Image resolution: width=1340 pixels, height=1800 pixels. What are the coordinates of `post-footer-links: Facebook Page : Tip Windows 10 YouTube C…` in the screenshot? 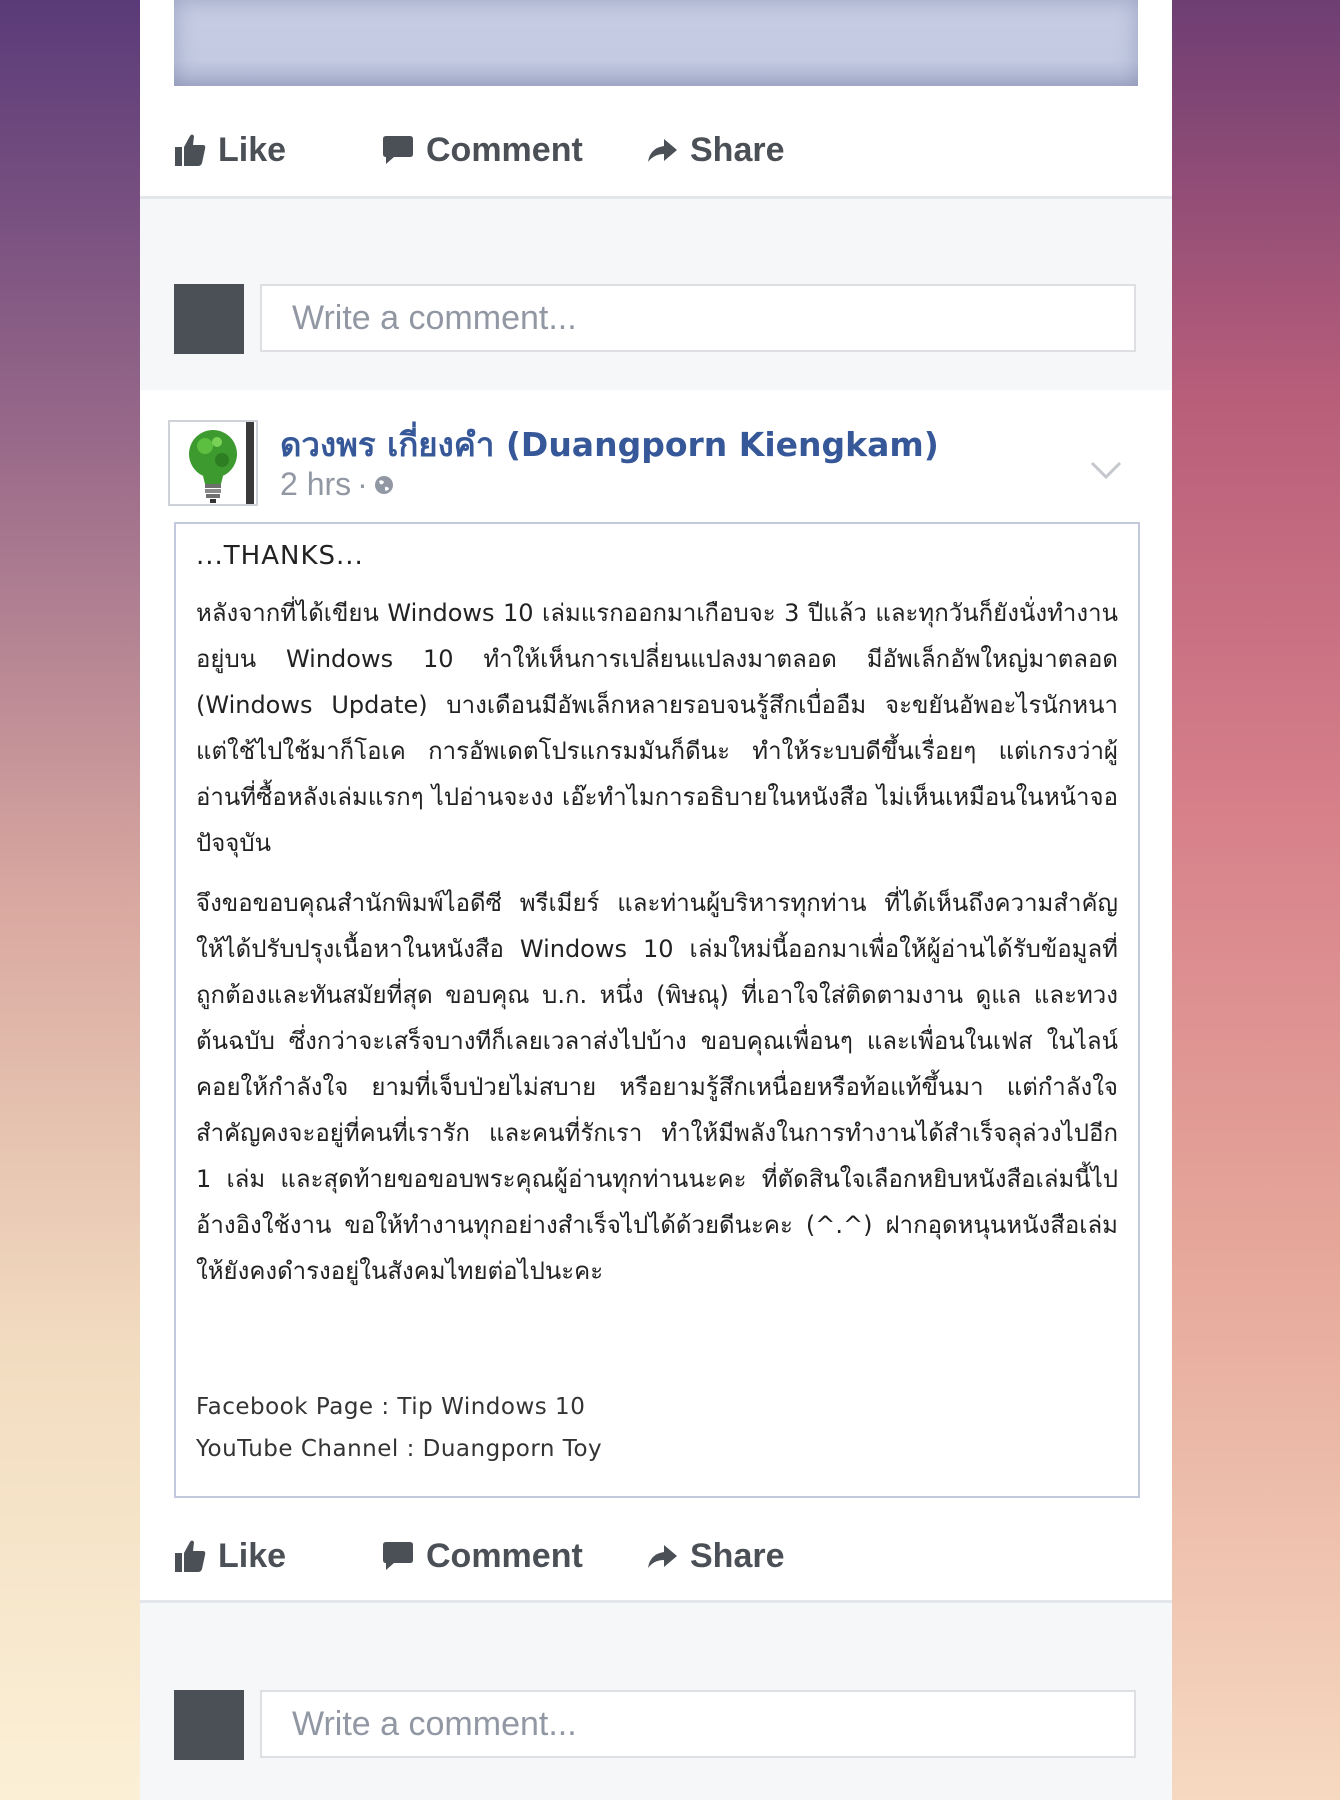 It's located at (399, 1428).